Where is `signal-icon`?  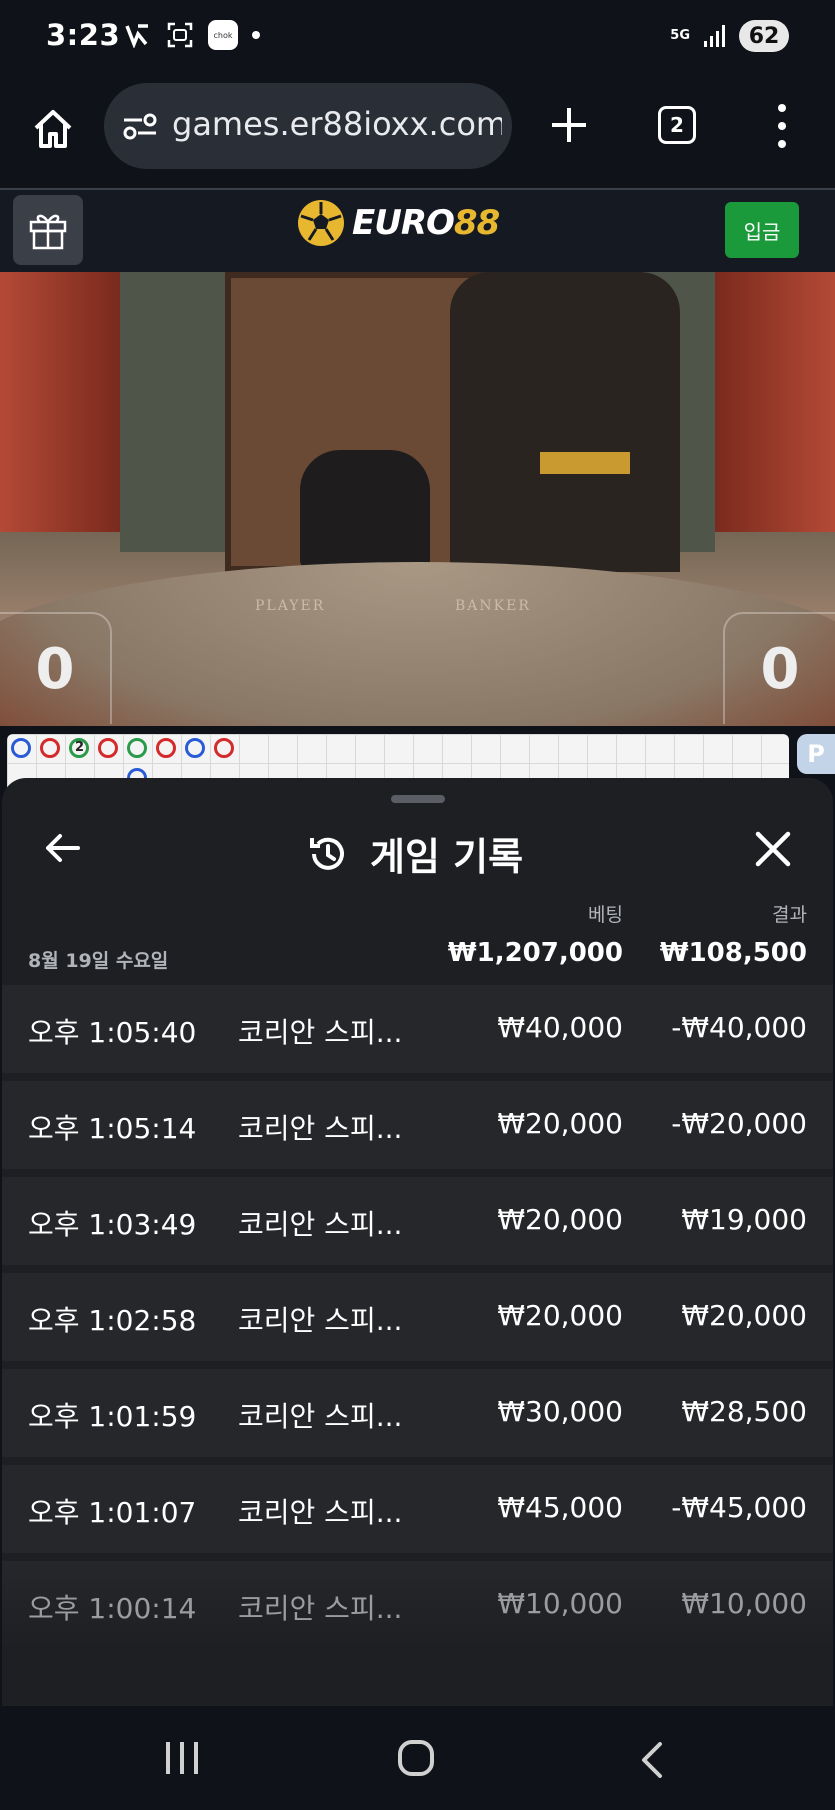
signal-icon is located at coordinates (714, 36).